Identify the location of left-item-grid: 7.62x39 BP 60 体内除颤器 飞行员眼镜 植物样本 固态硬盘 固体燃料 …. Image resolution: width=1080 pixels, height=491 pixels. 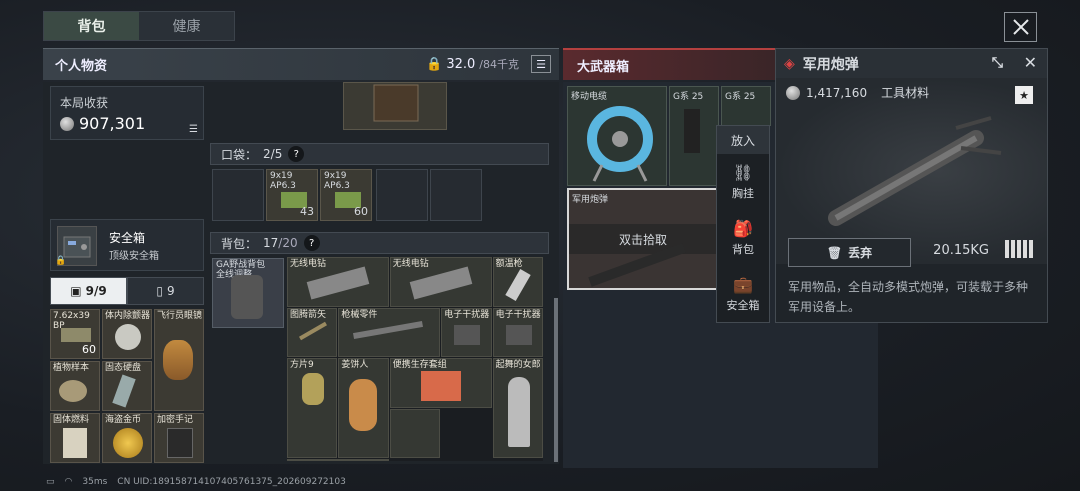
(127, 386).